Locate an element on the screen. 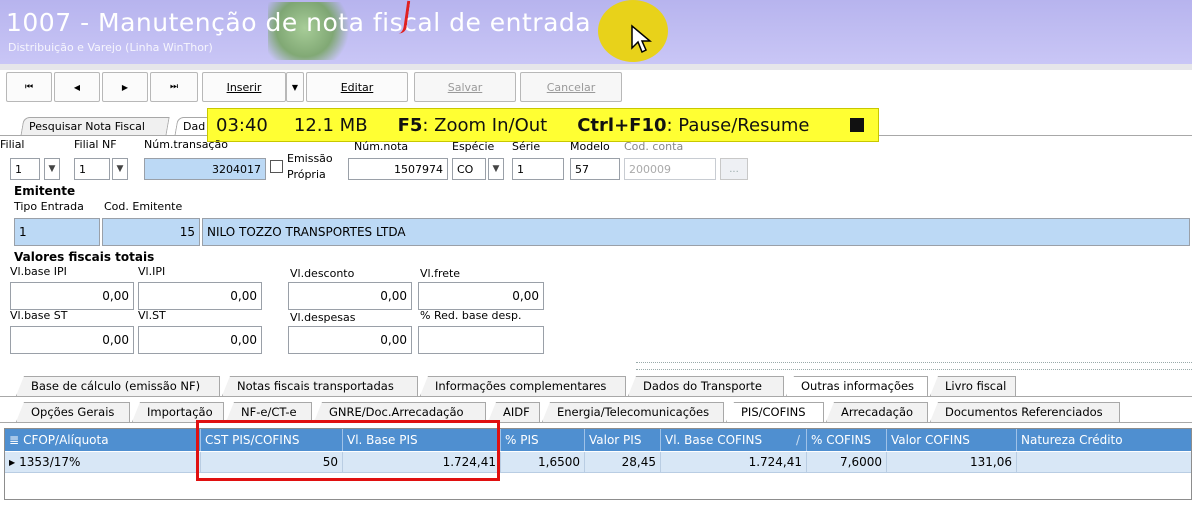 The image size is (1192, 528). column-header-cfop: ≣ CFOP/Alíquota is located at coordinates (103, 440).